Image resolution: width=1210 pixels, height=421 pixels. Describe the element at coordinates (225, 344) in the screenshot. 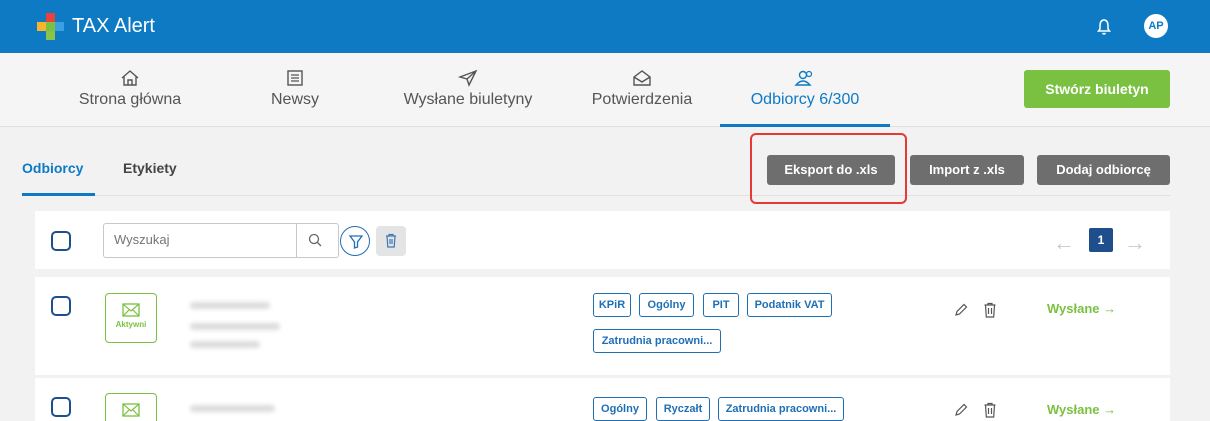

I see `redacted-info` at that location.